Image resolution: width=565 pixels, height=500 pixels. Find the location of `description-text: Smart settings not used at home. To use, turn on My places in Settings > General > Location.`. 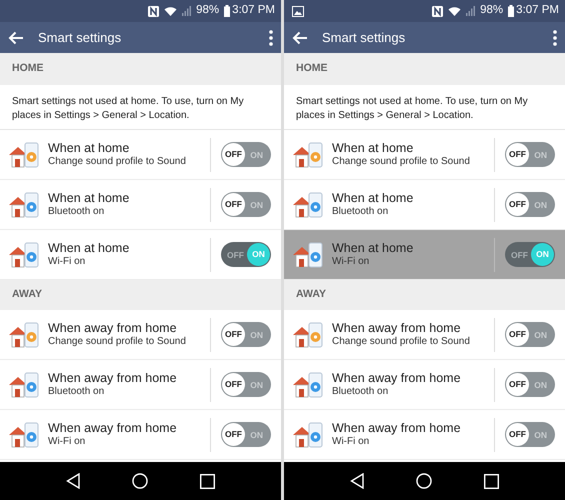

description-text: Smart settings not used at home. To use, turn on My places in Settings > General > Location. is located at coordinates (424, 107).